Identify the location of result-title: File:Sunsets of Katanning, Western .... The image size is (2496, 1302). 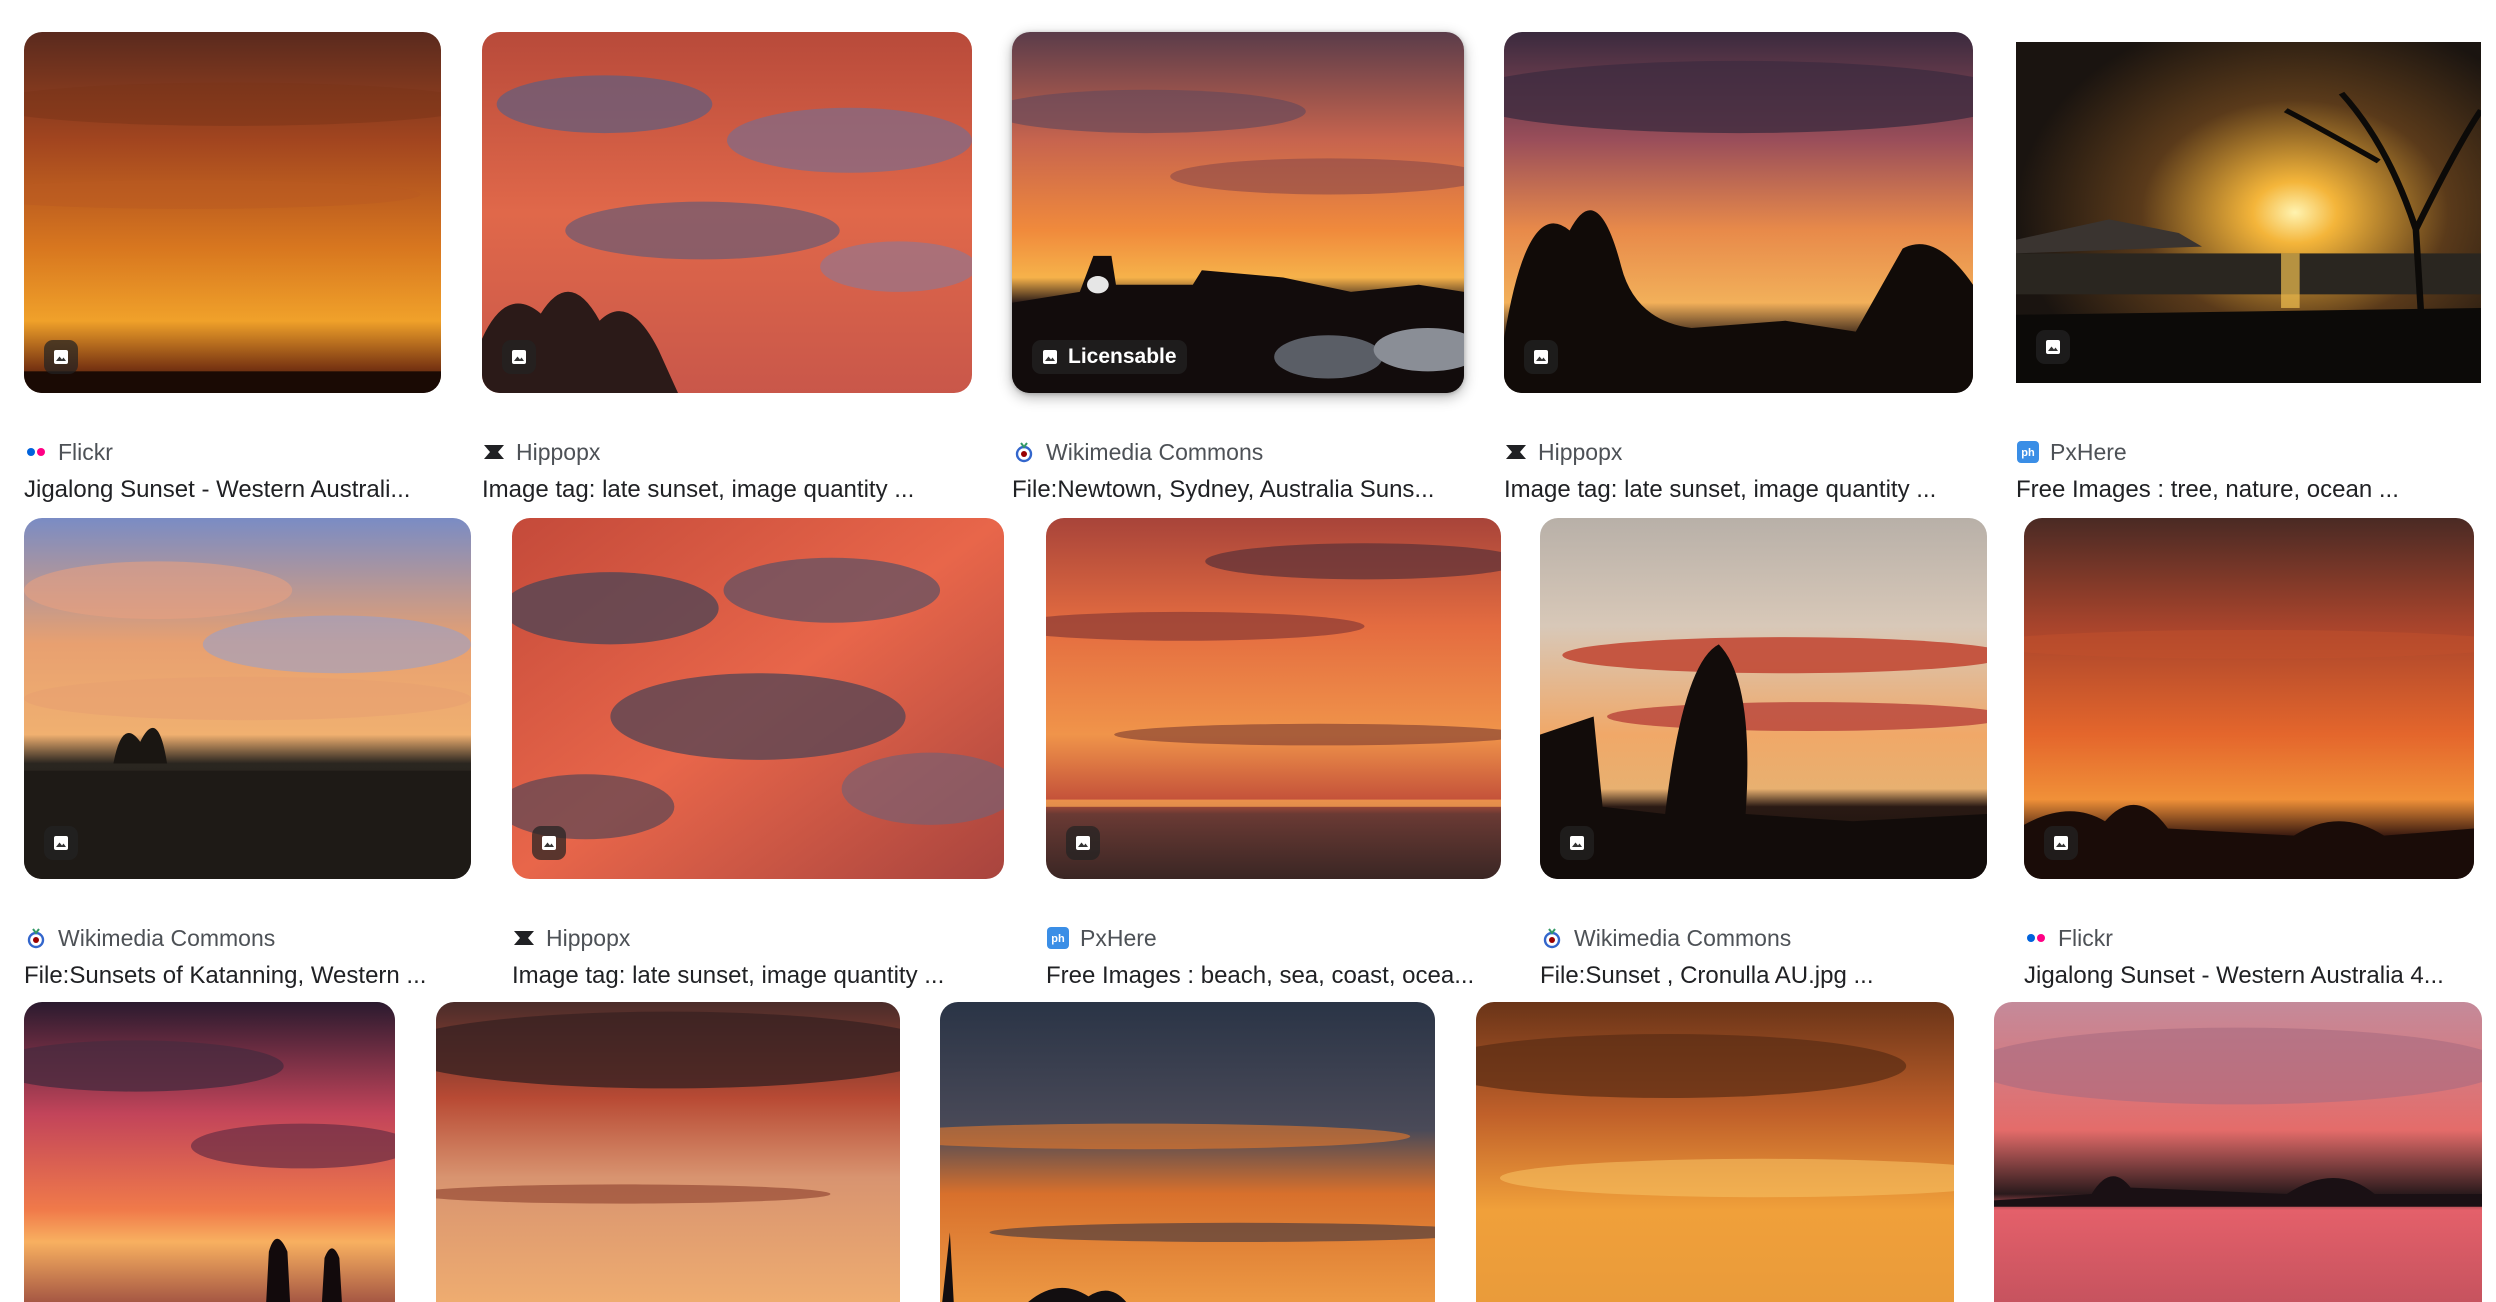
(247, 978).